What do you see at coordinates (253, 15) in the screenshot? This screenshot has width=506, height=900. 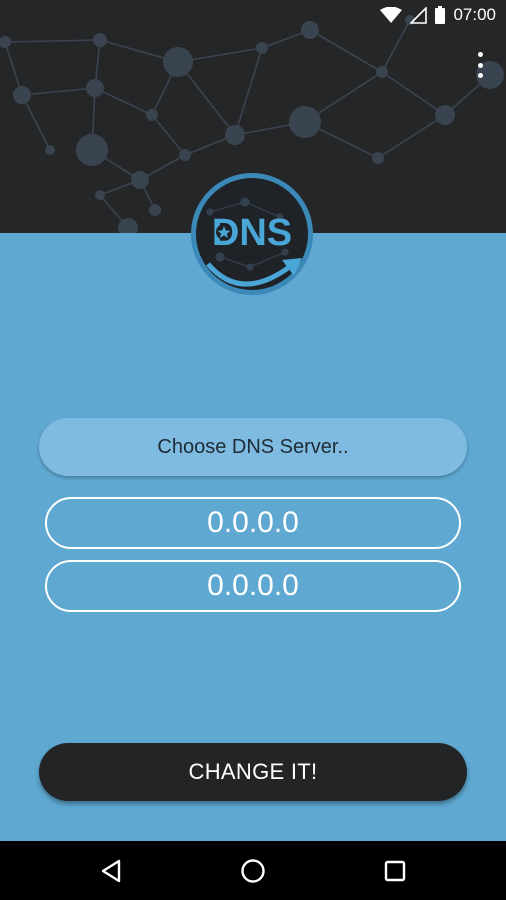 I see `status-bar: 07:00` at bounding box center [253, 15].